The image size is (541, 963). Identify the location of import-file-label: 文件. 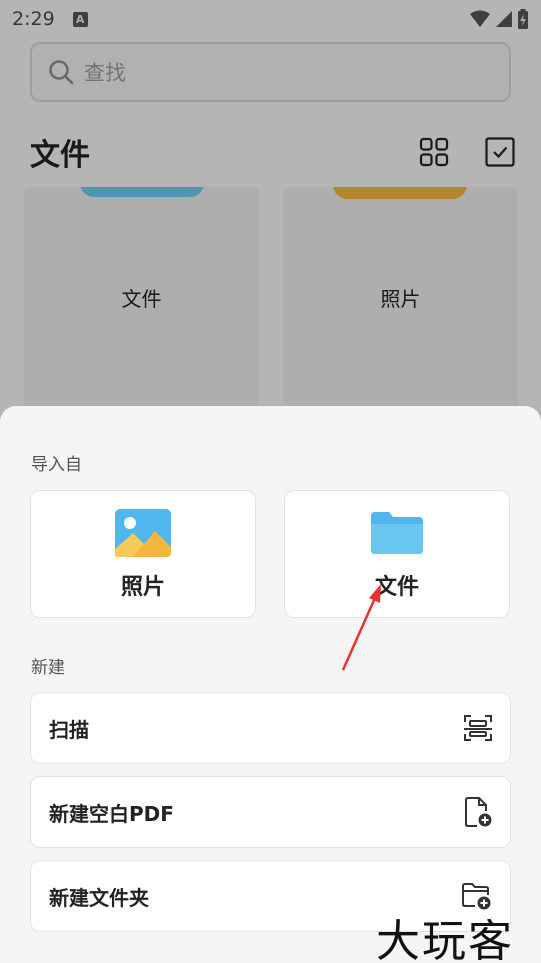
(396, 587).